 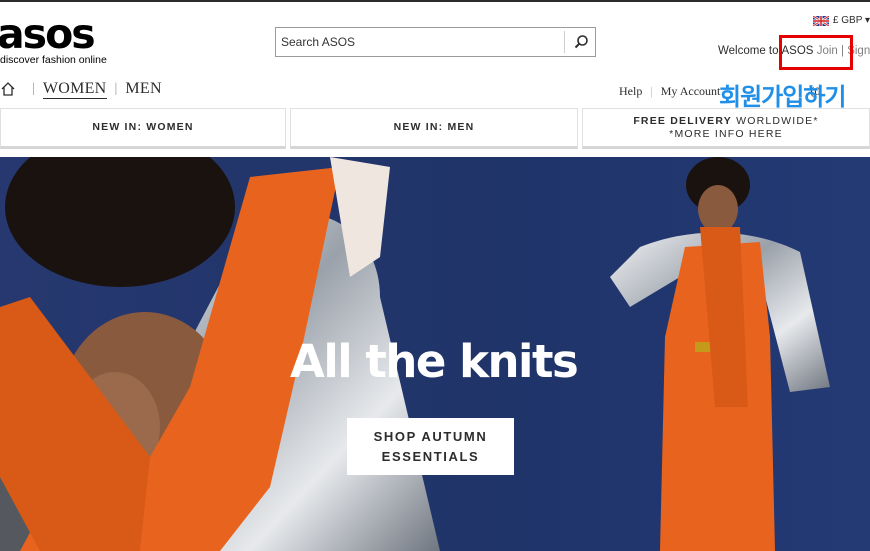 I want to click on top-border, so click(x=435, y=1).